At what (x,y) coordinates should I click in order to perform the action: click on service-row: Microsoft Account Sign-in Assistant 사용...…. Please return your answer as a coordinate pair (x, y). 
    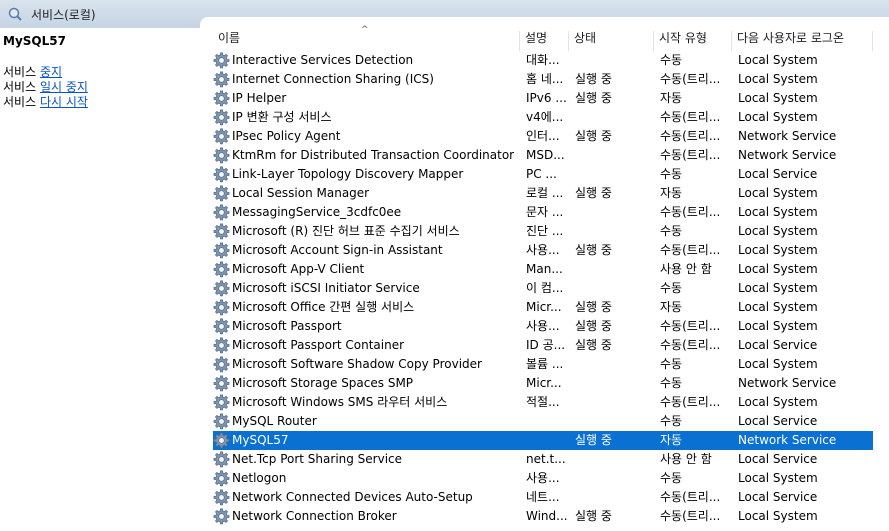
    Looking at the image, I should click on (543, 250).